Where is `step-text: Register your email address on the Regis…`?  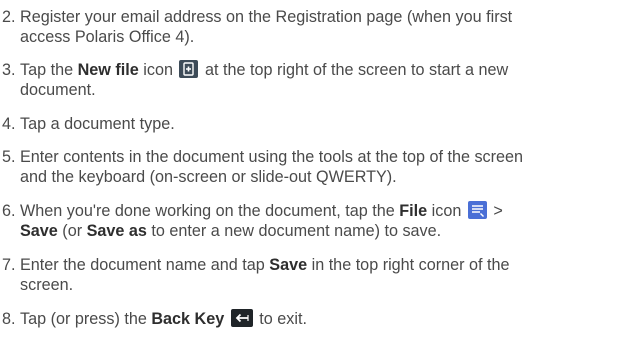 step-text: Register your email address on the Regis… is located at coordinates (266, 27).